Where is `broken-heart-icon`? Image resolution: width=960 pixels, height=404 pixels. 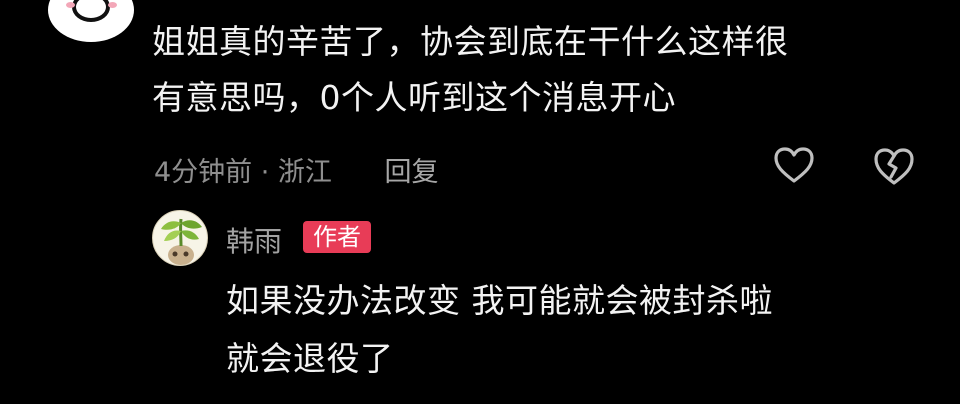 broken-heart-icon is located at coordinates (894, 167).